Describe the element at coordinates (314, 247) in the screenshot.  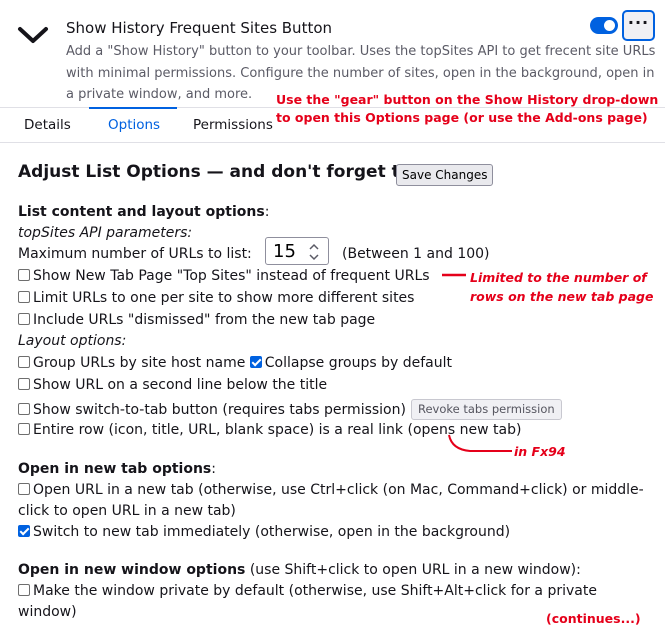
I see `spin-up-icon` at that location.